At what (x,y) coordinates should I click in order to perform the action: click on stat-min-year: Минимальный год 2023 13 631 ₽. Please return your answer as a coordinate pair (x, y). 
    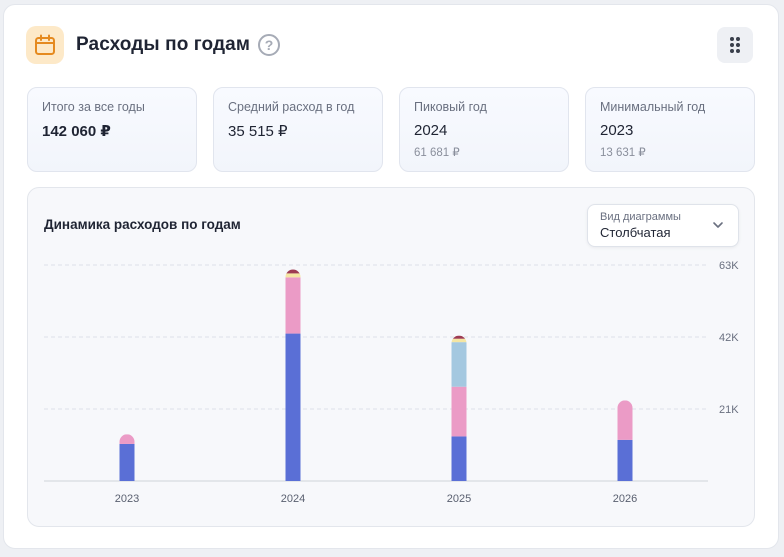
    Looking at the image, I should click on (670, 129).